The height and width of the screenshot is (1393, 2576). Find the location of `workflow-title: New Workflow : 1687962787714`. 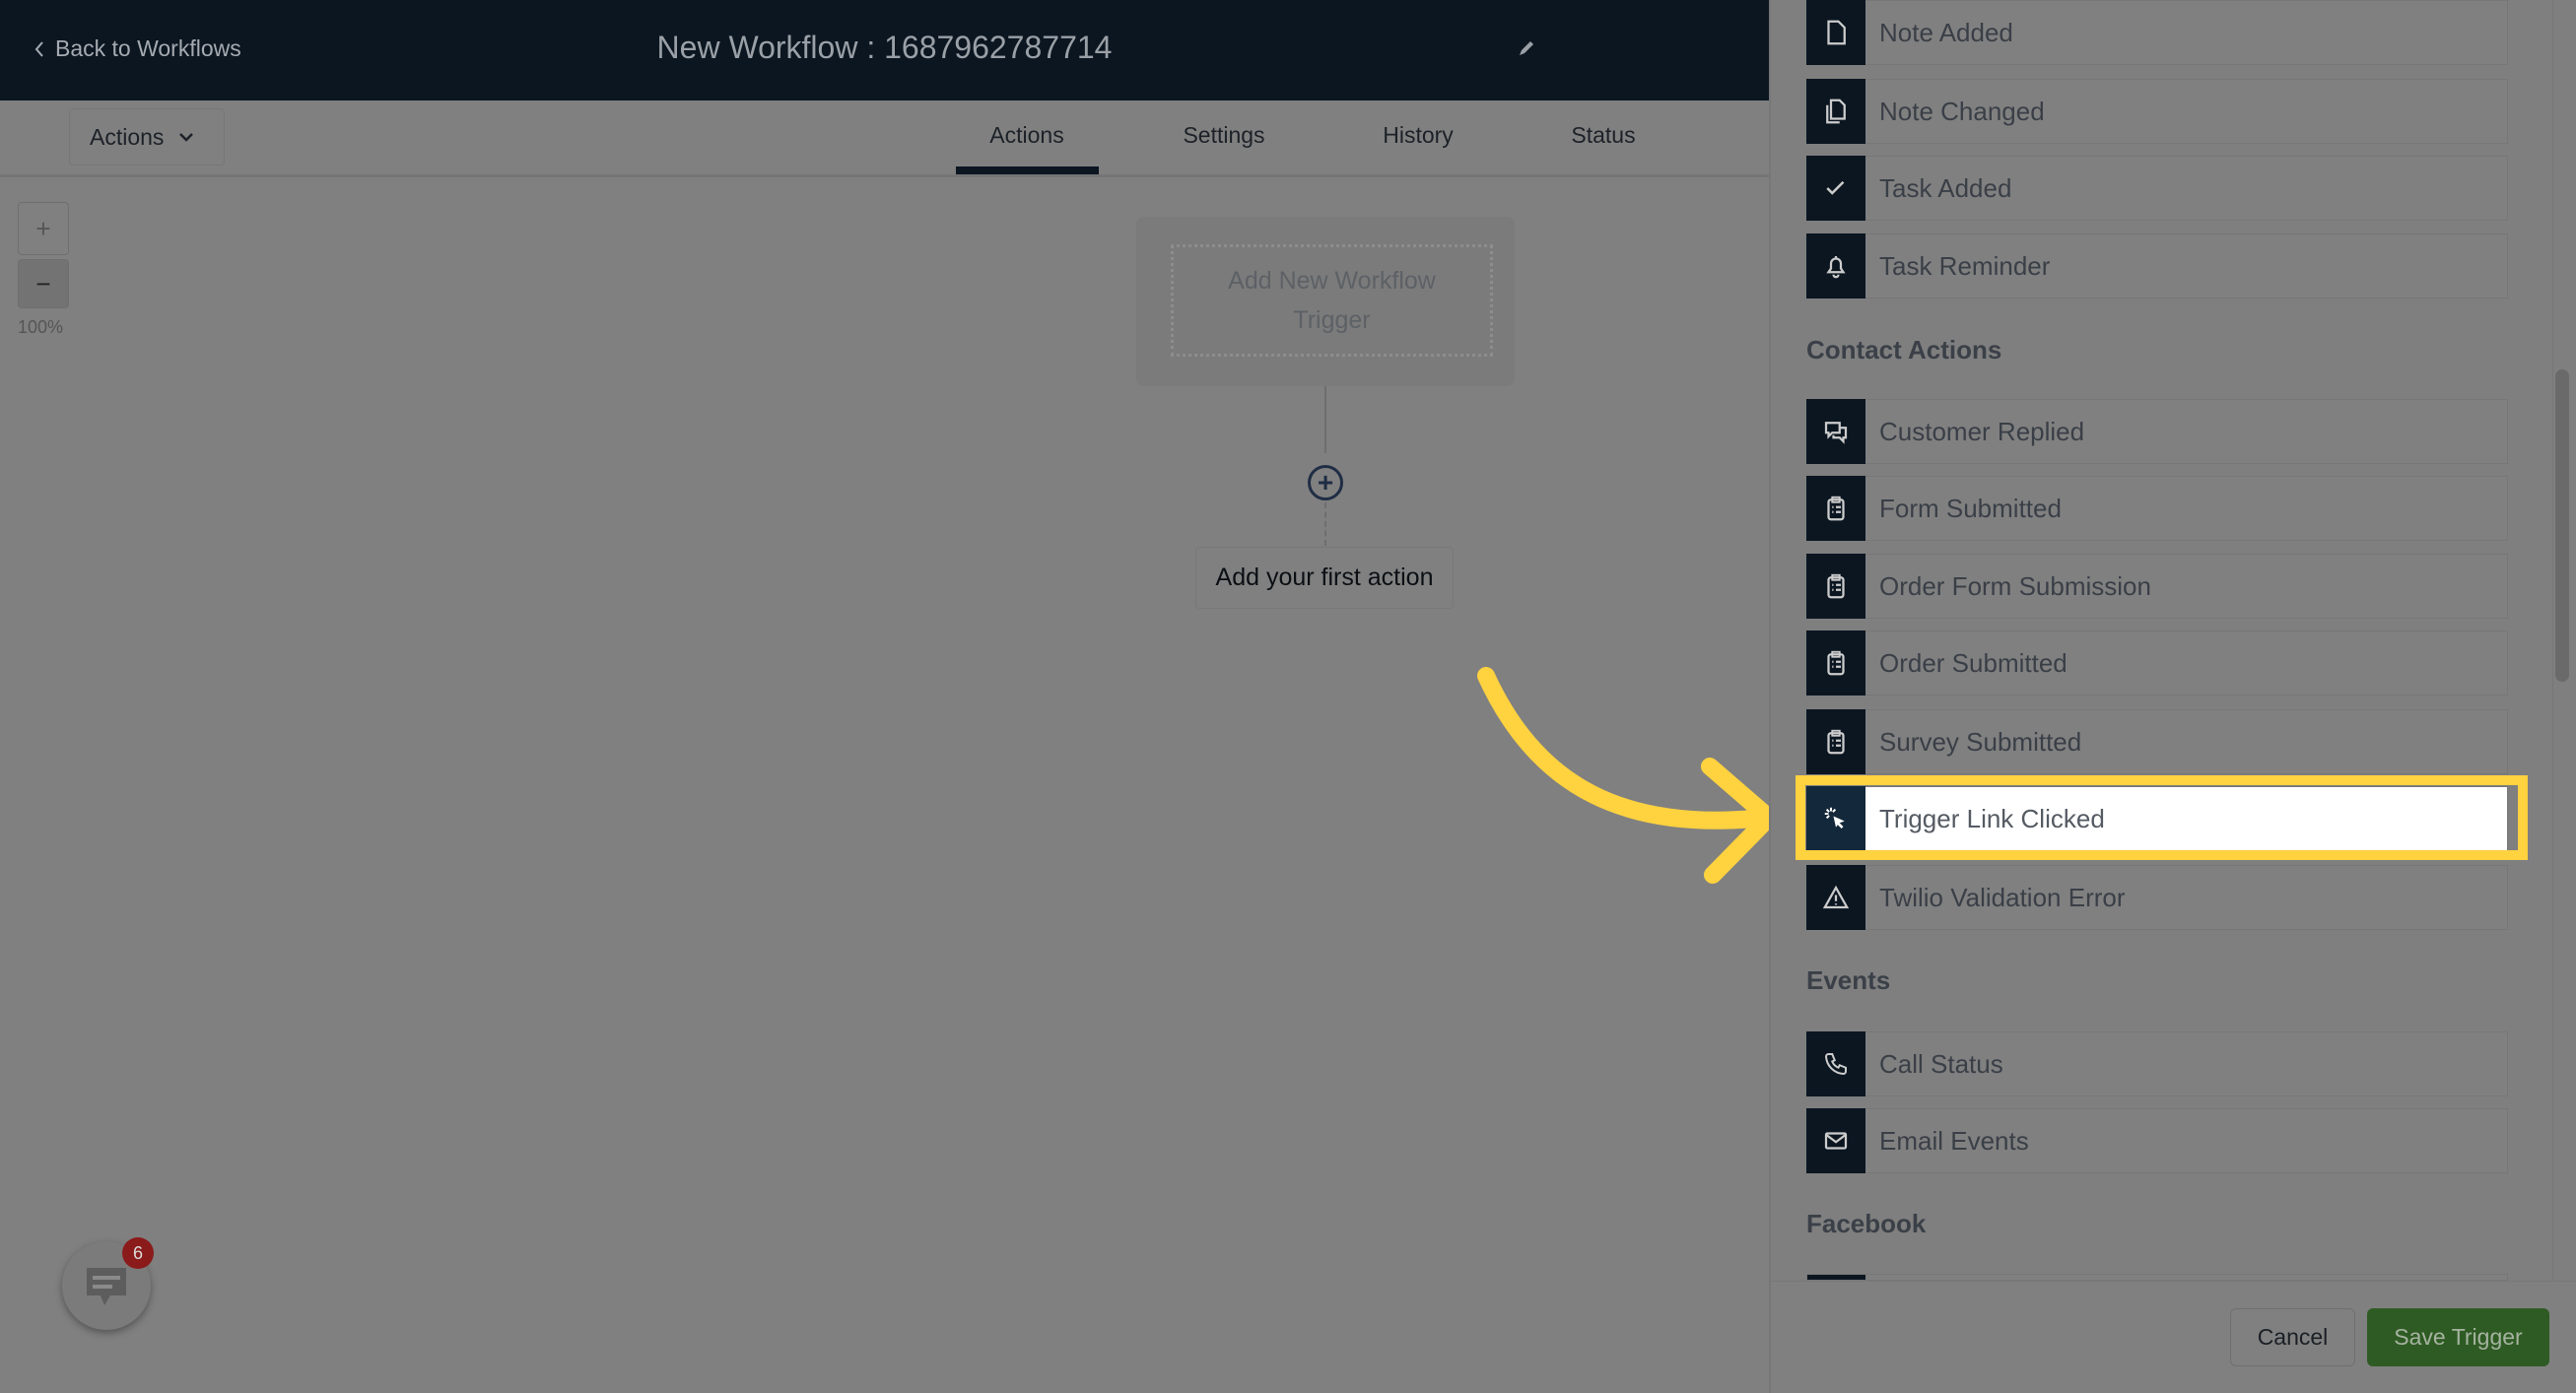

workflow-title: New Workflow : 1687962787714 is located at coordinates (884, 47).